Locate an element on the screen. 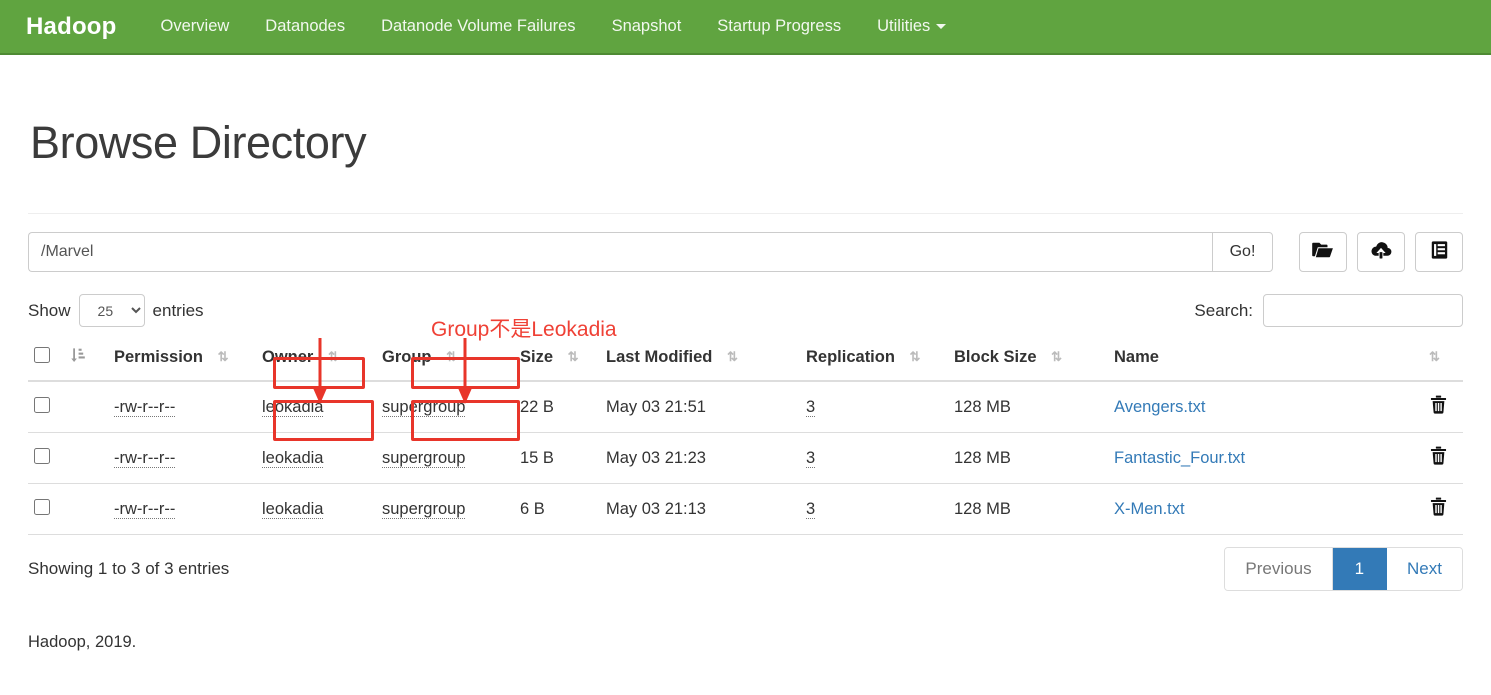  sort-icon-owner: ⇅ is located at coordinates (333, 356).